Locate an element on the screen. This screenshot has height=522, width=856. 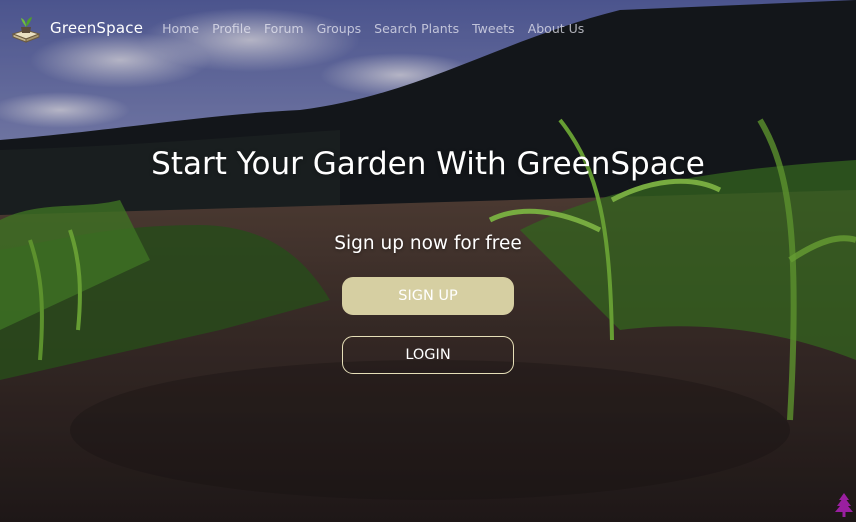
nav-tweets: Tweets is located at coordinates (493, 28).